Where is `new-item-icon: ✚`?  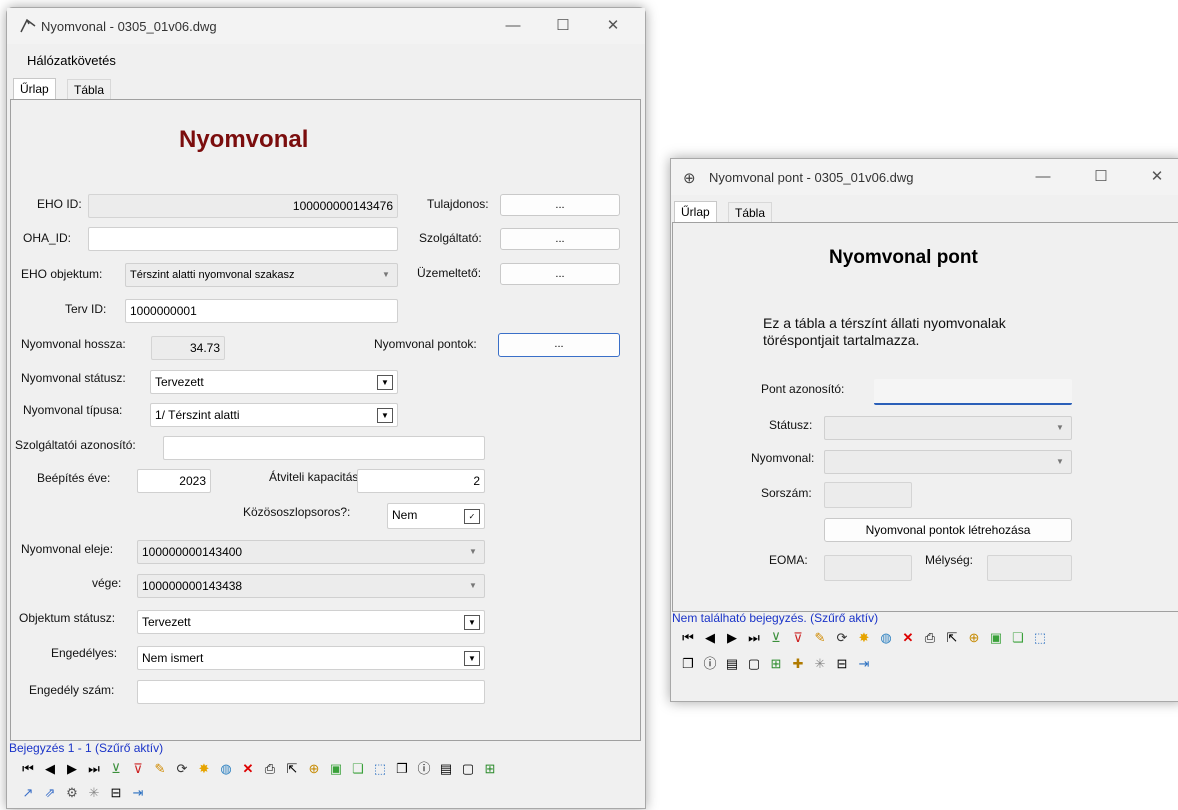
new-item-icon: ✚ is located at coordinates (798, 663).